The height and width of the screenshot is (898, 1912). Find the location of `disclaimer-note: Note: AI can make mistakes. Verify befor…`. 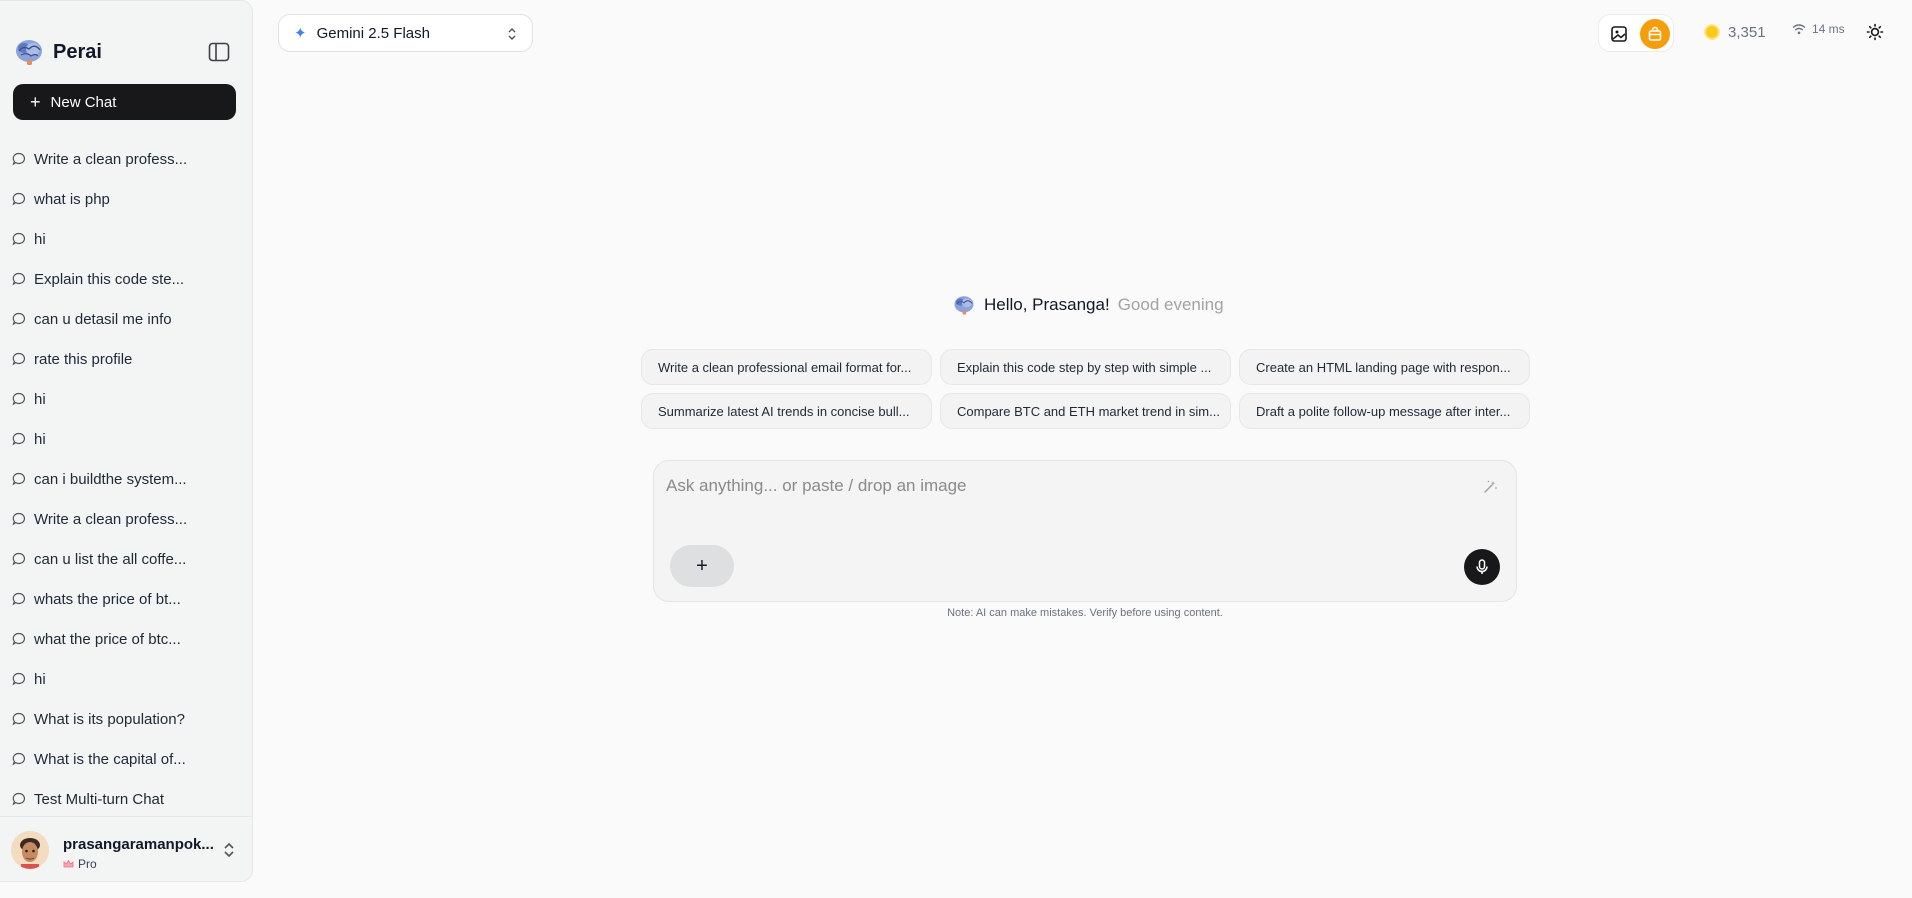

disclaimer-note: Note: AI can make mistakes. Verify befor… is located at coordinates (1085, 613).